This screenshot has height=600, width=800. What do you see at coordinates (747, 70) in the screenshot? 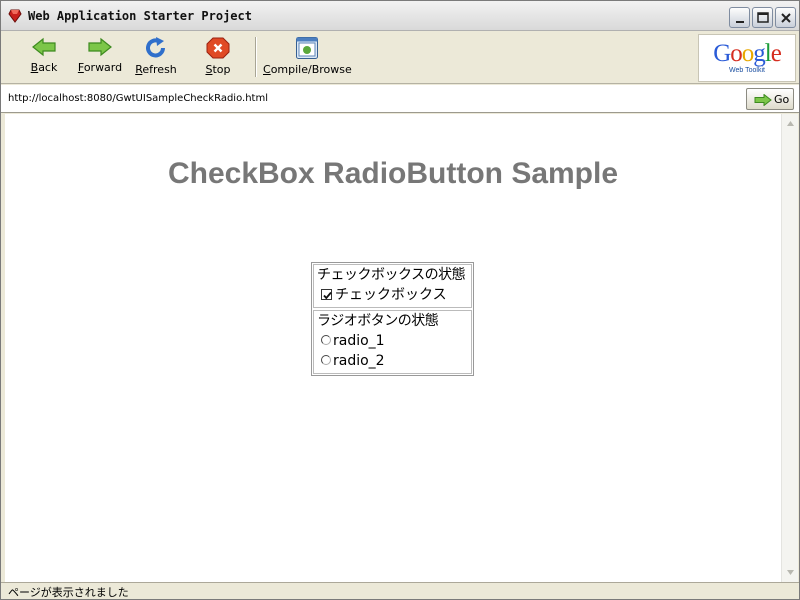
I see `logo-subtitle: Web Toolkit` at bounding box center [747, 70].